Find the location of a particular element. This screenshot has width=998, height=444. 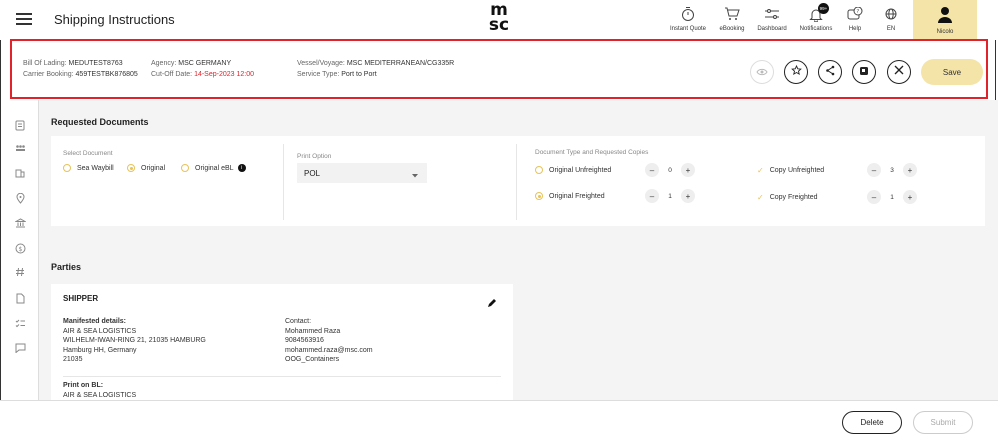

preview-button is located at coordinates (762, 72).